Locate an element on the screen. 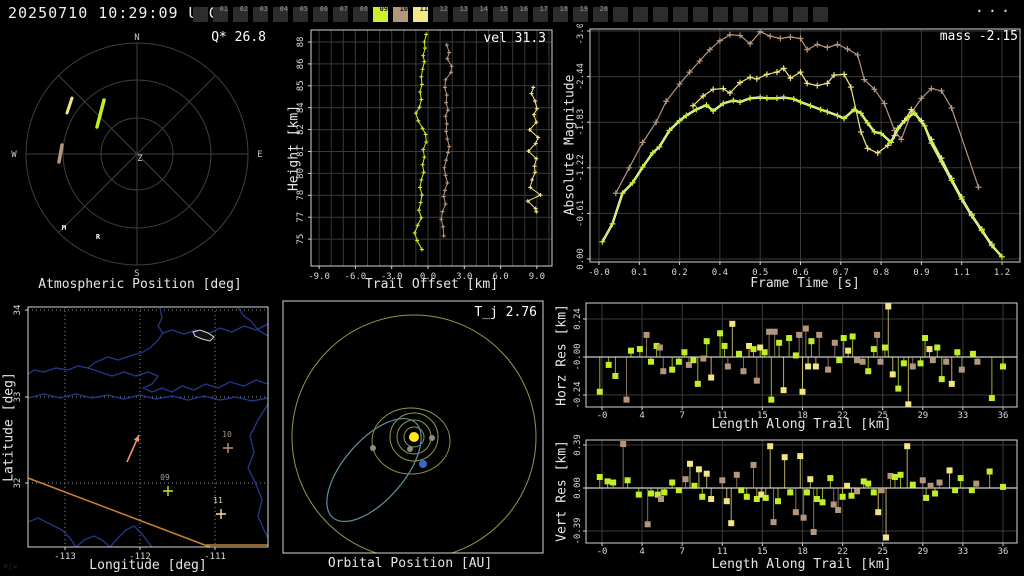 The width and height of the screenshot is (1024, 576). trail-ylabel: Height [km] is located at coordinates (294, 148).